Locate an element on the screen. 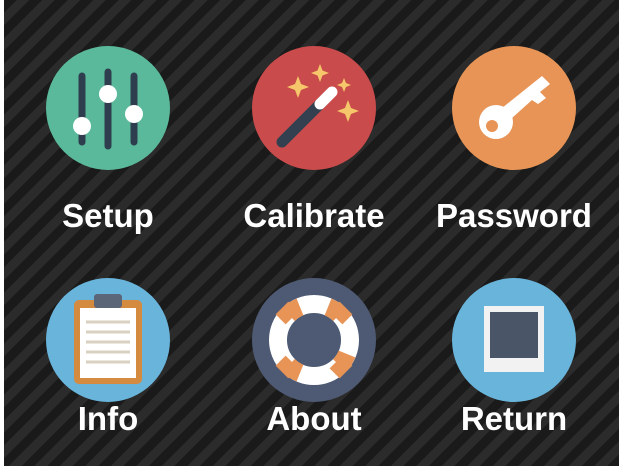 The image size is (621, 470). key-icon is located at coordinates (514, 107).